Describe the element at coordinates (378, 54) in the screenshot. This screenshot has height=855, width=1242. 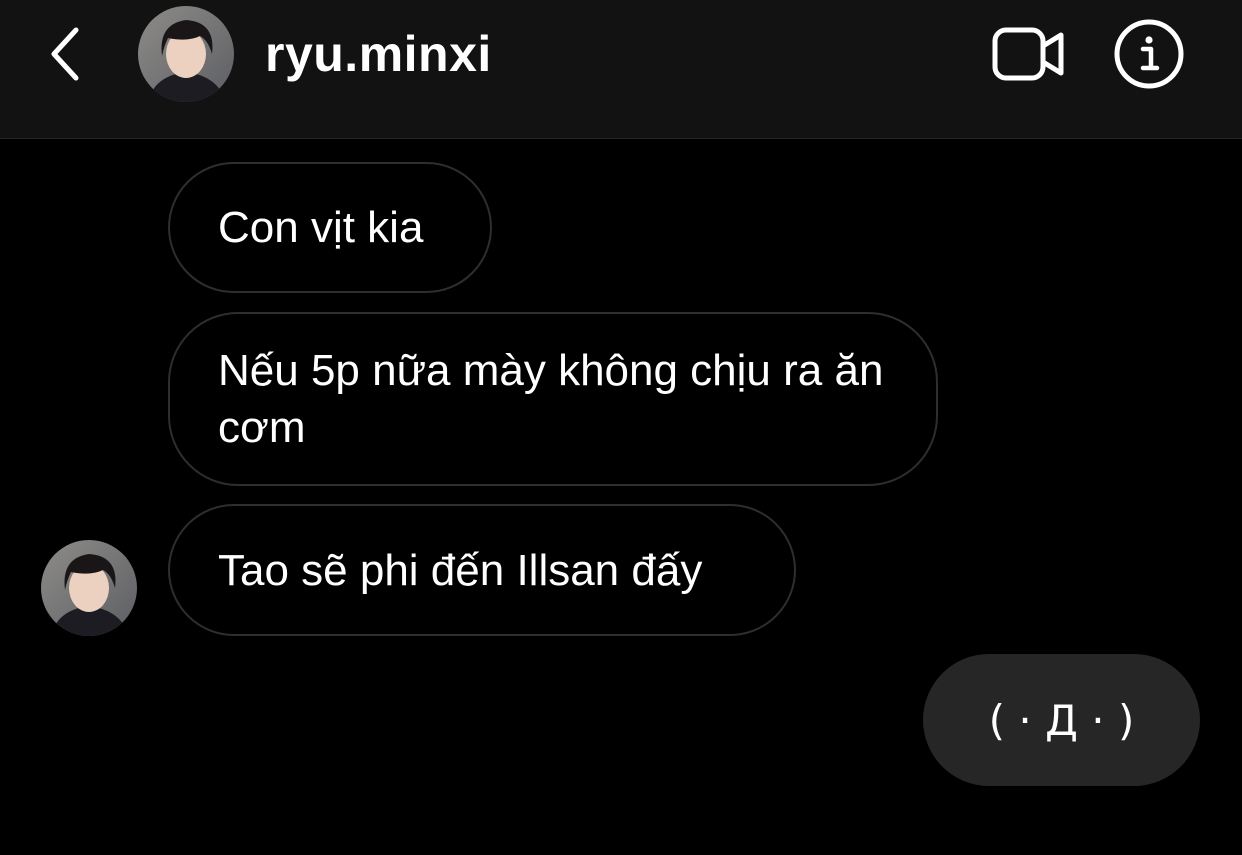
I see `username: ryu.minxi` at that location.